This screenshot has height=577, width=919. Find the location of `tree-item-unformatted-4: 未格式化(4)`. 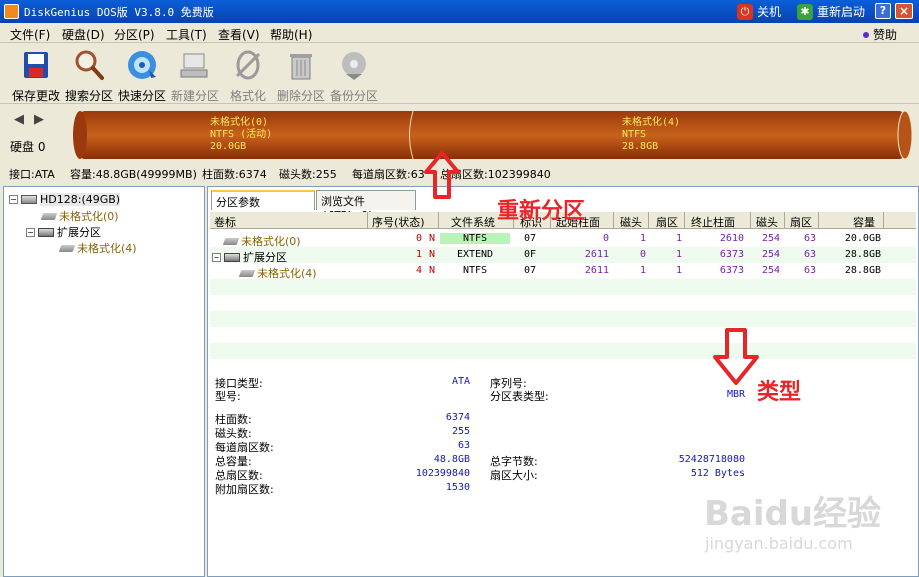

tree-item-unformatted-4: 未格式化(4) is located at coordinates (97, 248).